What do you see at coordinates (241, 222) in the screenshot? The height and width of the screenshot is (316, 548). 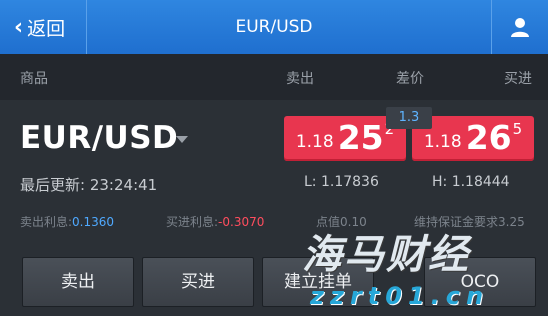 I see `buy-interest-value: -0.3070` at bounding box center [241, 222].